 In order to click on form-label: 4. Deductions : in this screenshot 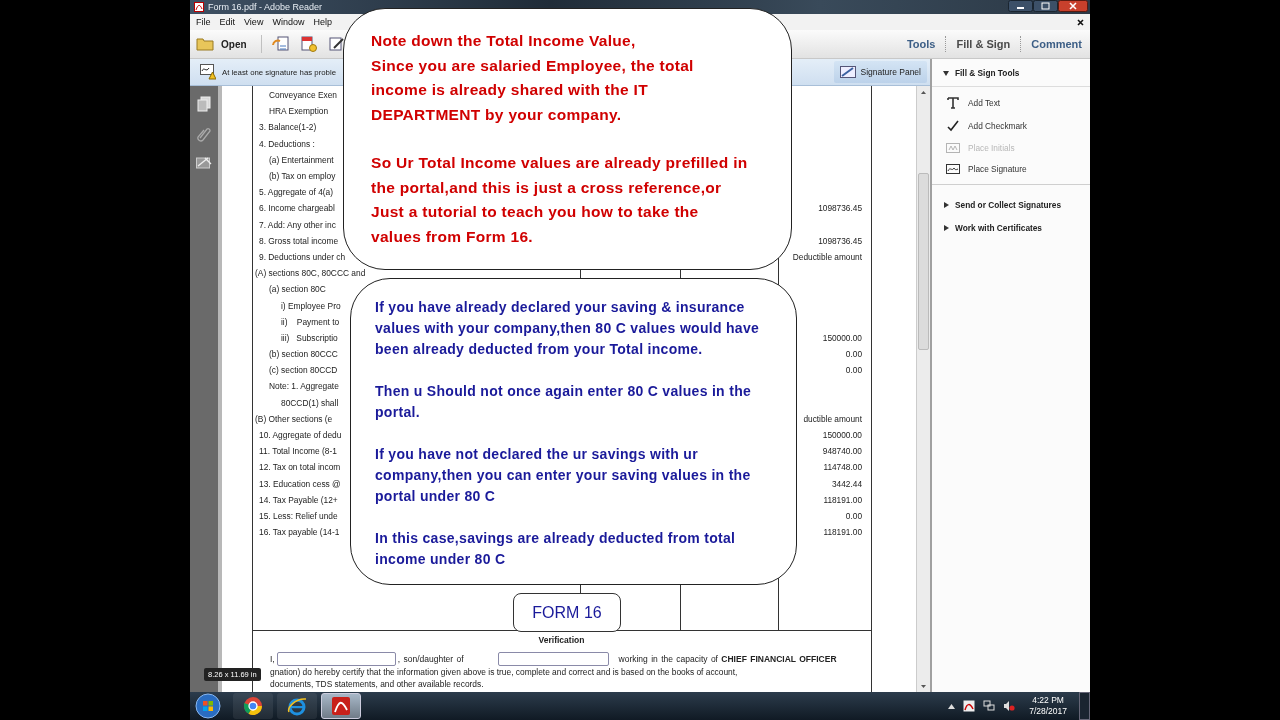, I will do `click(287, 143)`.